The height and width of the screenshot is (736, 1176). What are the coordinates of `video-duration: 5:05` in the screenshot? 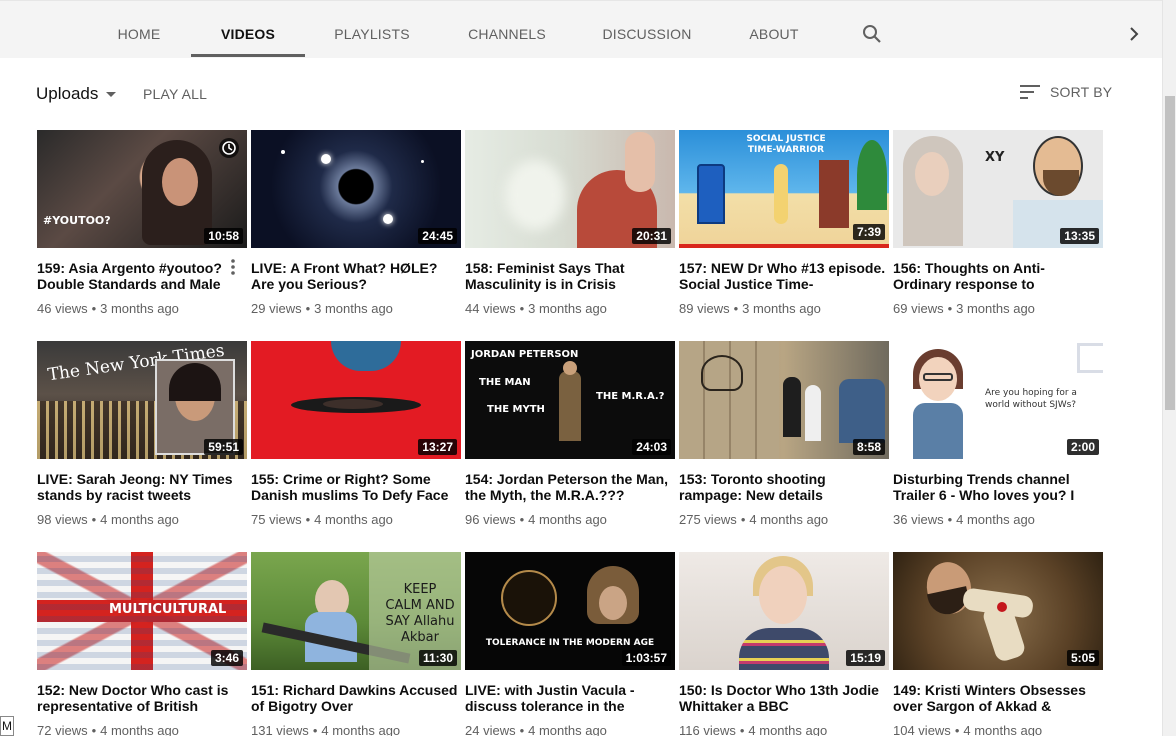 It's located at (1082, 658).